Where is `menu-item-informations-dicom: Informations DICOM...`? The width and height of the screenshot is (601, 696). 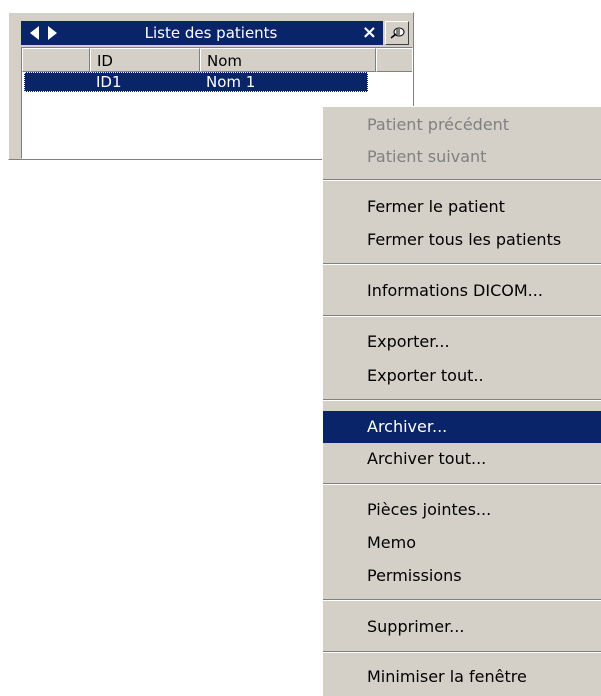
menu-item-informations-dicom: Informations DICOM... is located at coordinates (462, 291).